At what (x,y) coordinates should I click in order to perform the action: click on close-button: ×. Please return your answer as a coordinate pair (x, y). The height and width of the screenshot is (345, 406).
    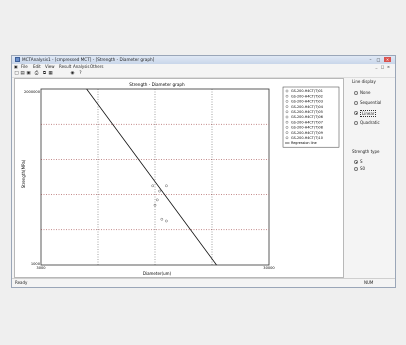
    Looking at the image, I should click on (387, 59).